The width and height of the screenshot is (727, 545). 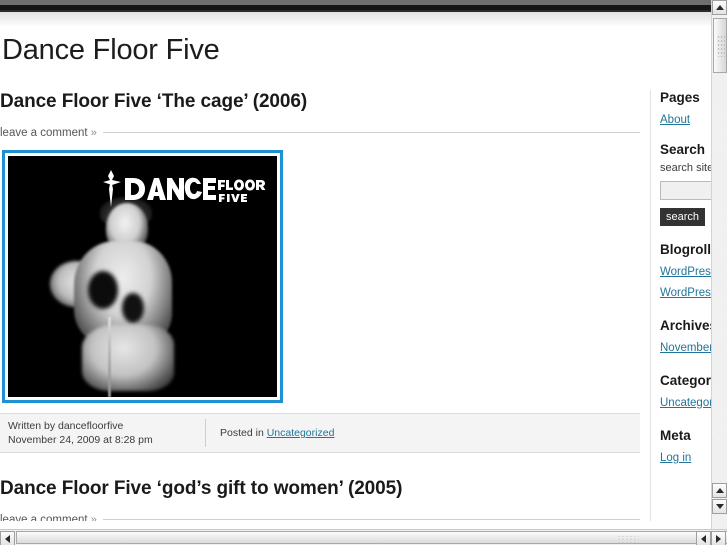 I want to click on scroll-left-button, so click(x=7, y=538).